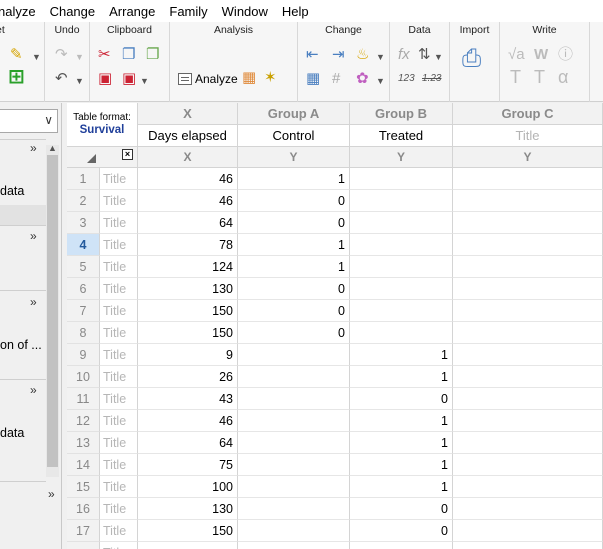  Describe the element at coordinates (188, 487) in the screenshot. I see `table-cell: 100` at that location.